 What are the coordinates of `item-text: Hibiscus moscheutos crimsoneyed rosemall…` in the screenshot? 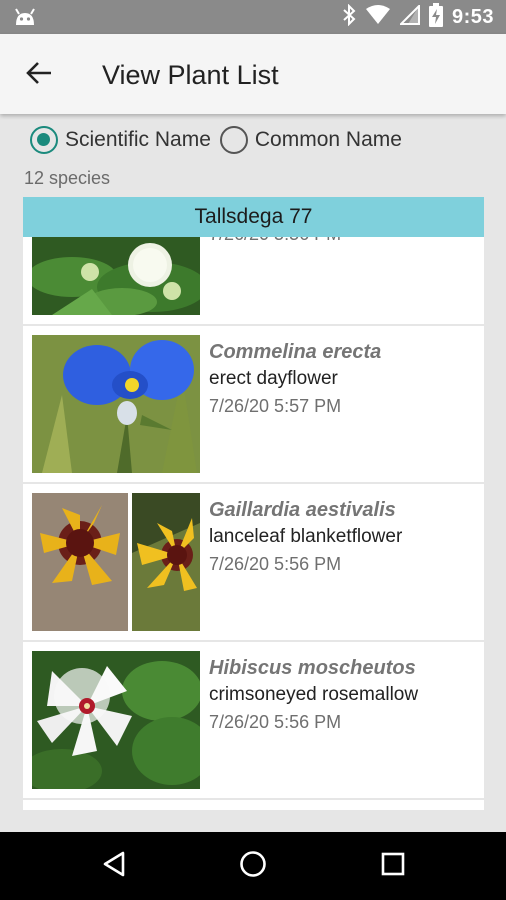 It's located at (313, 695).